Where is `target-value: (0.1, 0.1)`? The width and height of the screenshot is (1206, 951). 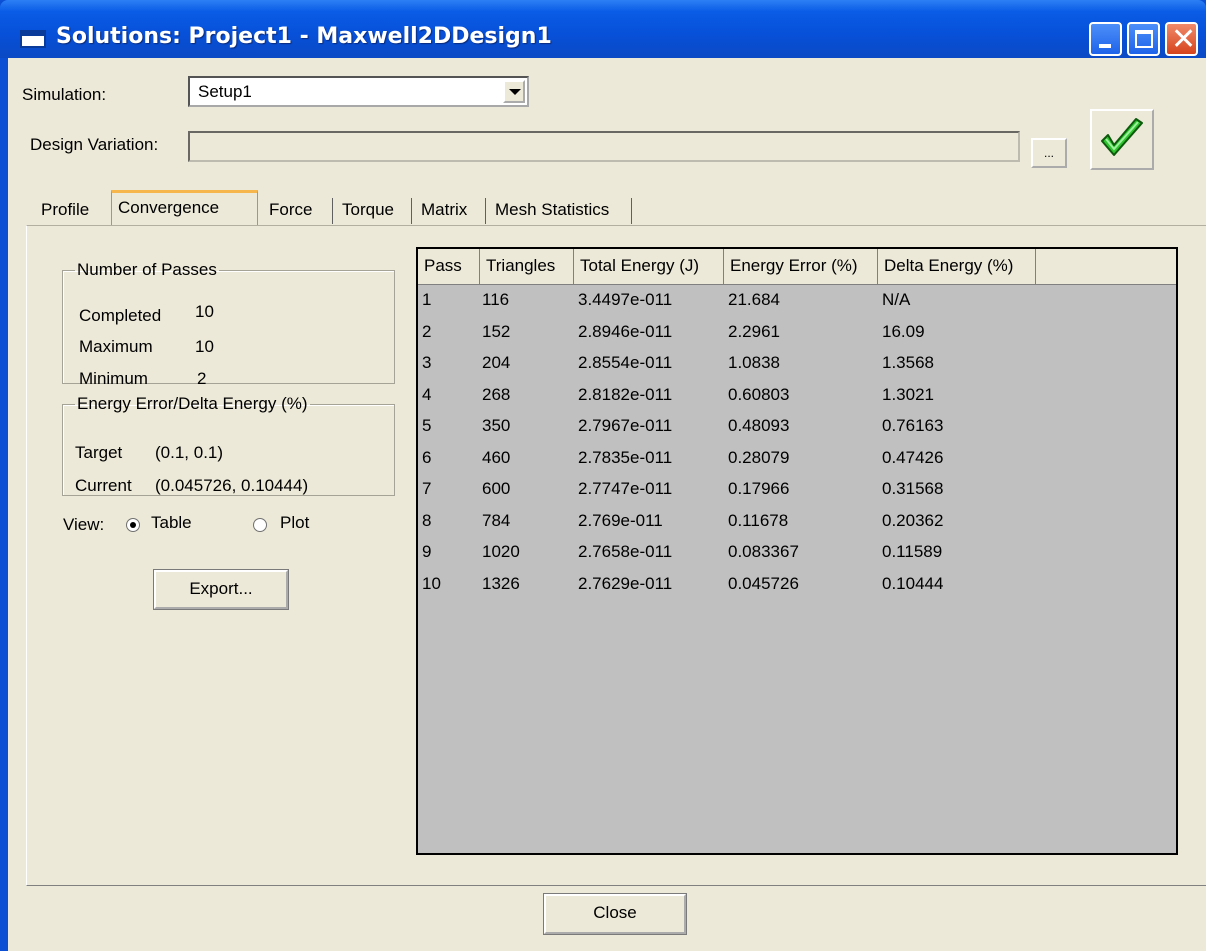
target-value: (0.1, 0.1) is located at coordinates (189, 452).